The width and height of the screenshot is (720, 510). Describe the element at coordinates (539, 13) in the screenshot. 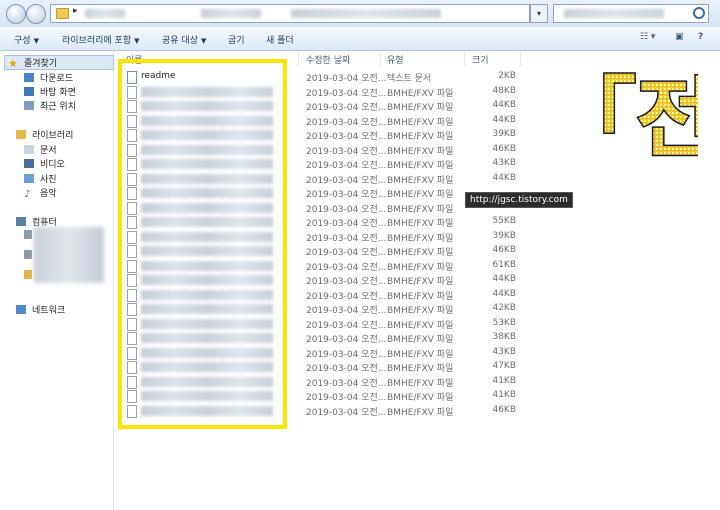

I see `address-dropdown-button: ▾` at that location.